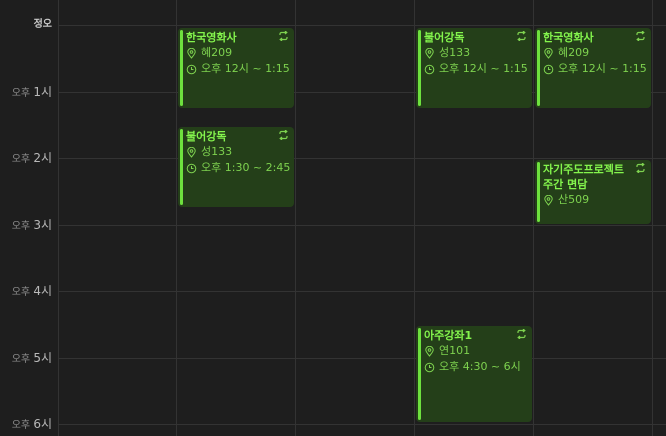  I want to click on time-hour: 5시, so click(42, 358).